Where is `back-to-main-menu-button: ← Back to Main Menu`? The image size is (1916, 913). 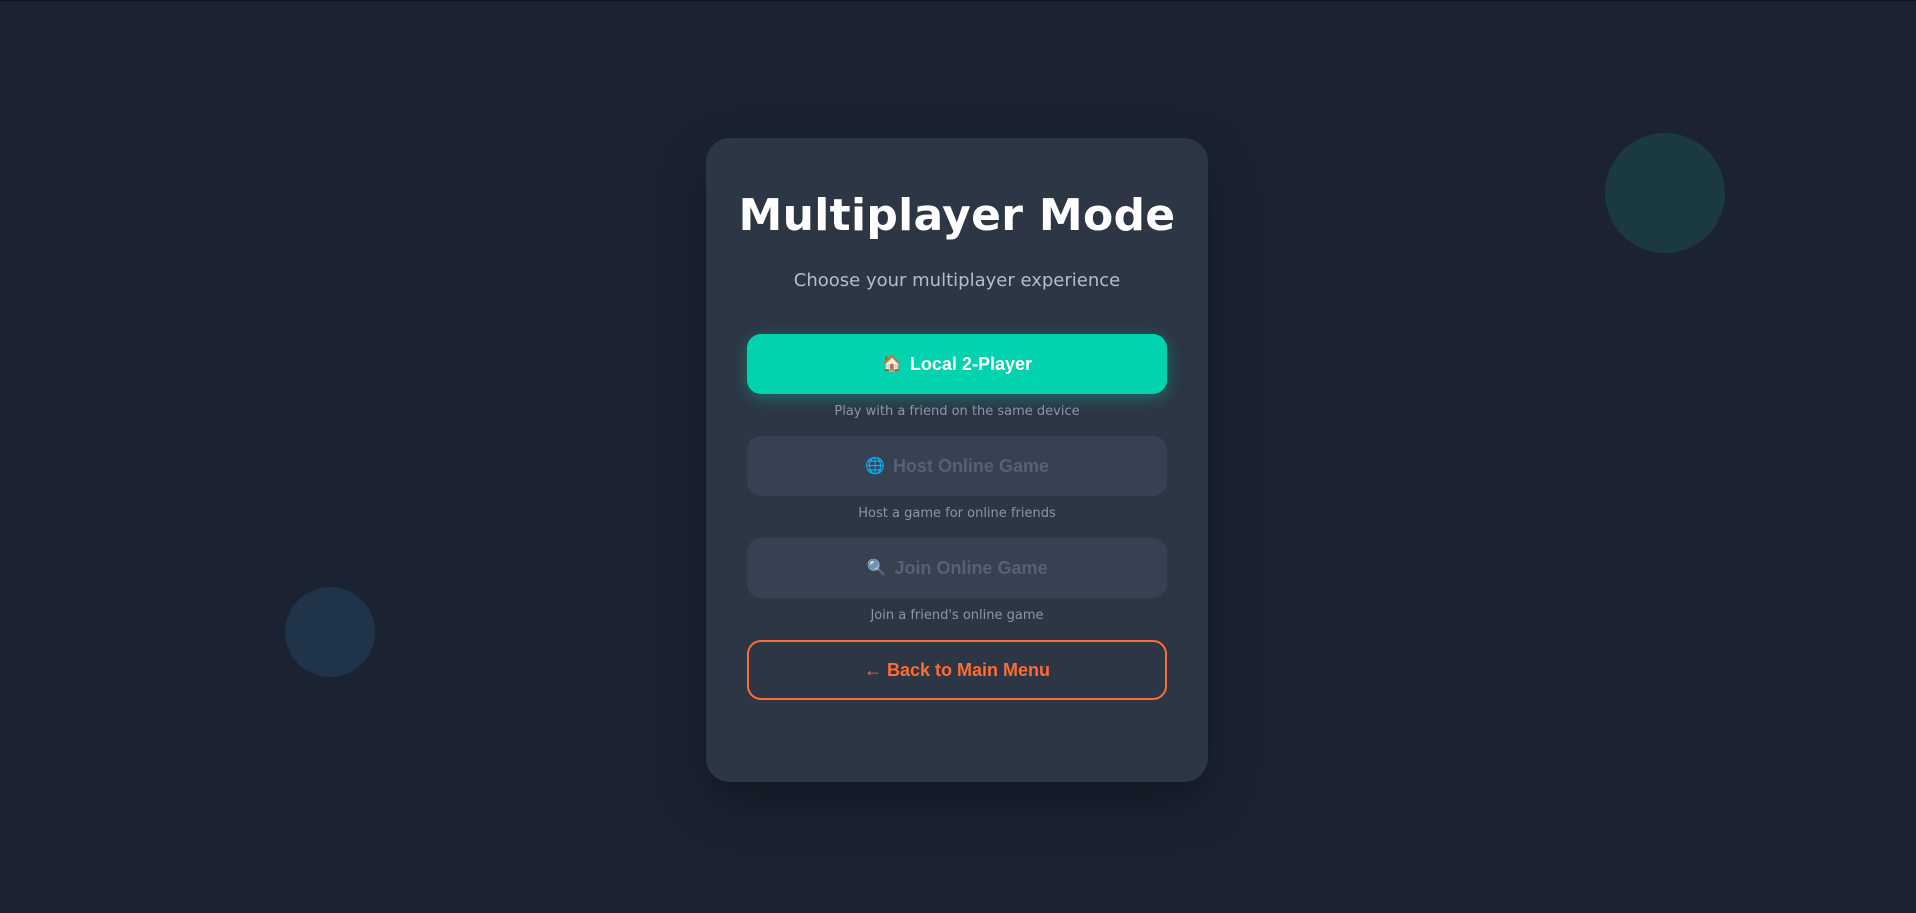 back-to-main-menu-button: ← Back to Main Menu is located at coordinates (957, 670).